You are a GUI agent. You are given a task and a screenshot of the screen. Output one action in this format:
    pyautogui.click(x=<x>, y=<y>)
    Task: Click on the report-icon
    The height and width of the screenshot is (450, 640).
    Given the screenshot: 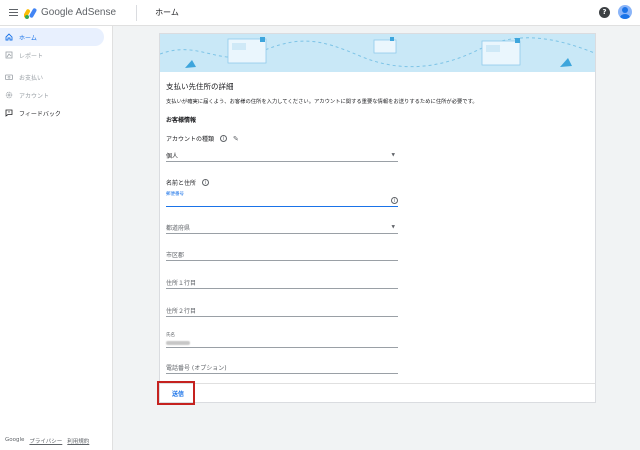 What is the action you would take?
    pyautogui.click(x=9, y=55)
    